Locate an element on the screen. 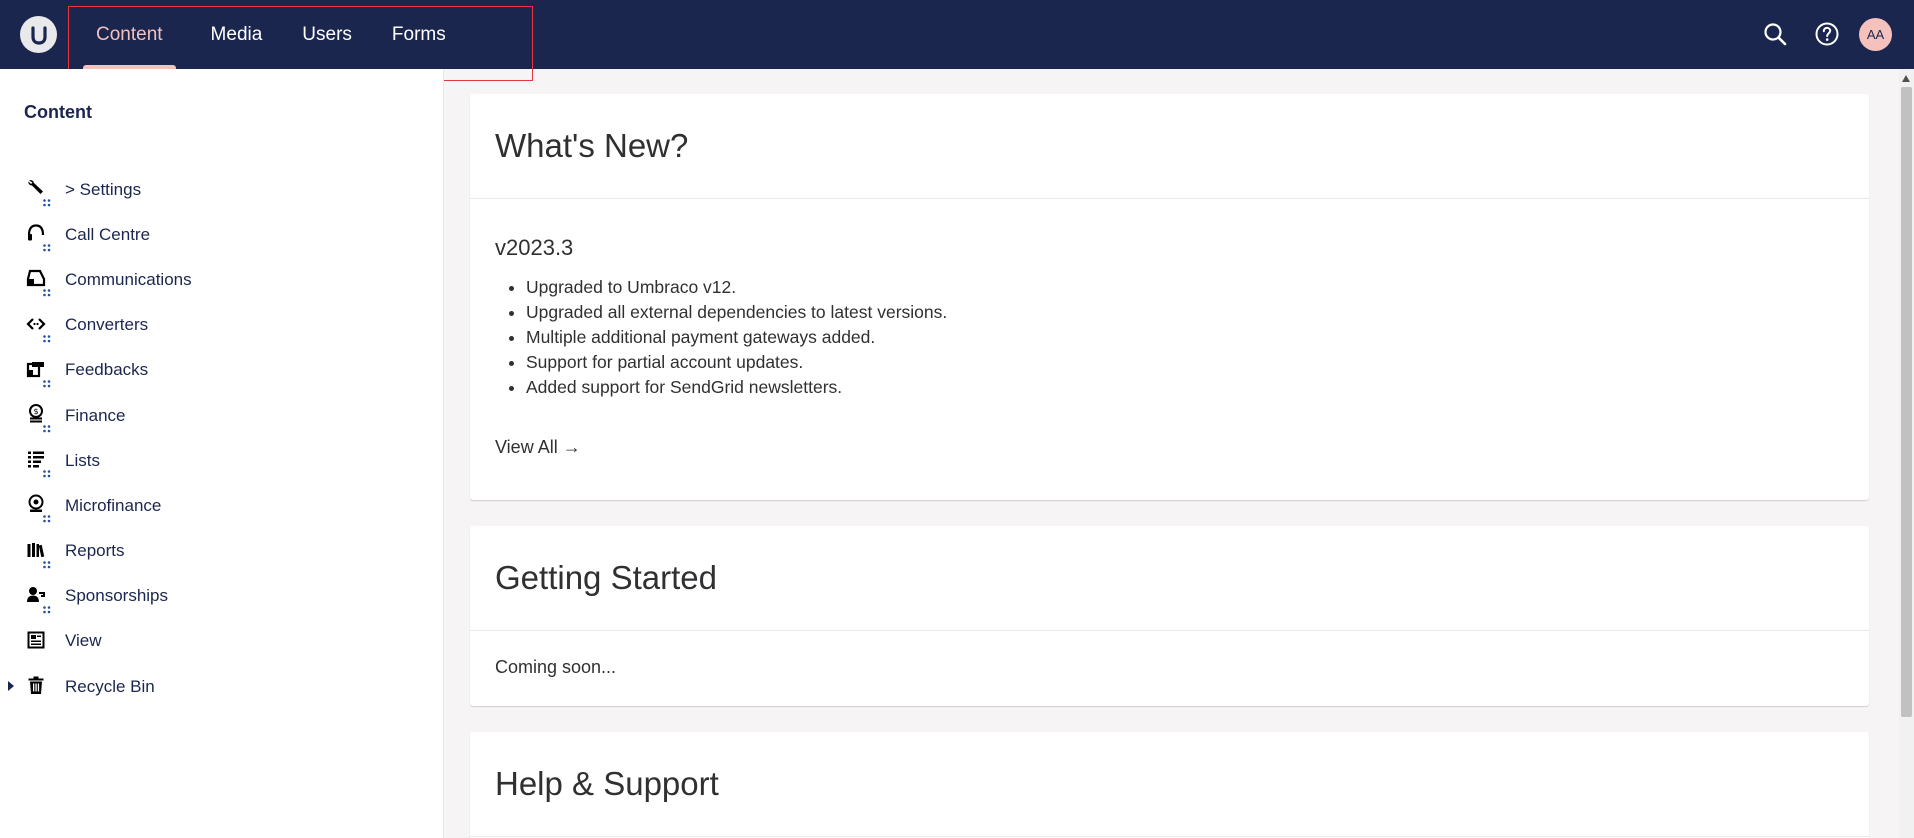  vertical-scrollbar is located at coordinates (1906, 453).